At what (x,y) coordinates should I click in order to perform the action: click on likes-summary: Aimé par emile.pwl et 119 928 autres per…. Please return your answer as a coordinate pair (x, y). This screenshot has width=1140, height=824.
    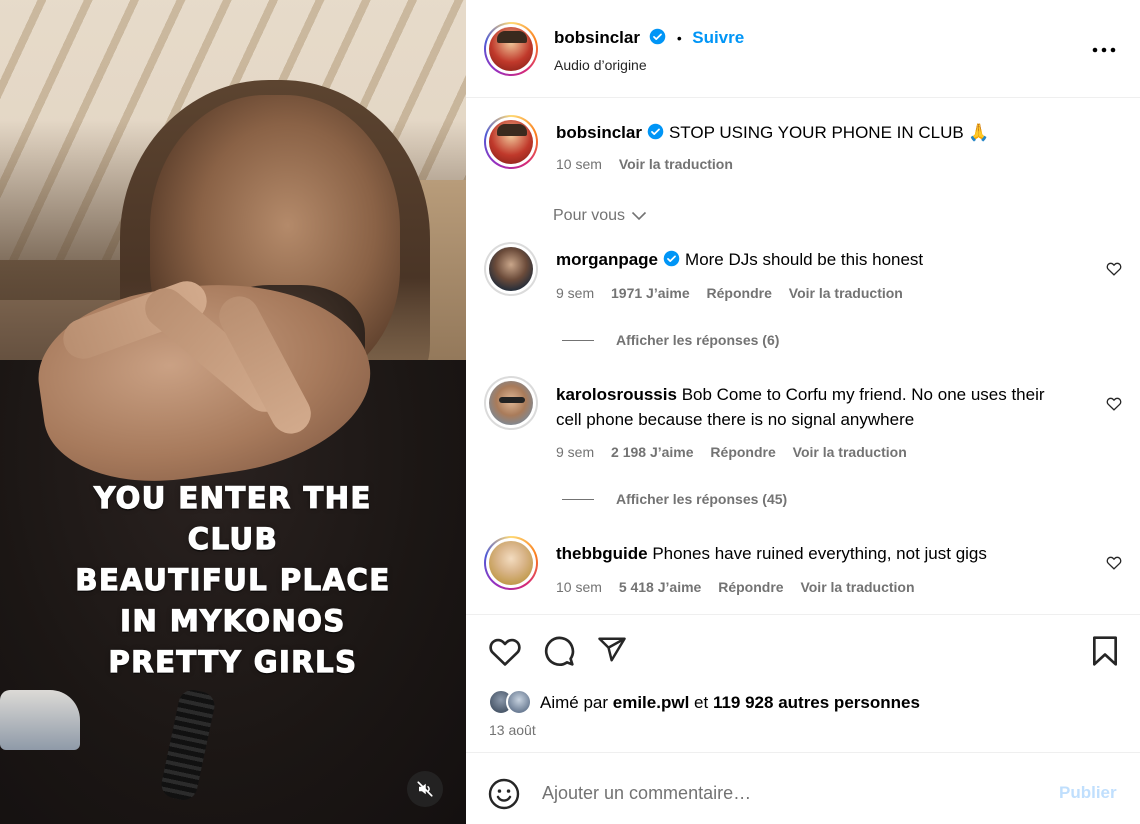
    Looking at the image, I should click on (730, 703).